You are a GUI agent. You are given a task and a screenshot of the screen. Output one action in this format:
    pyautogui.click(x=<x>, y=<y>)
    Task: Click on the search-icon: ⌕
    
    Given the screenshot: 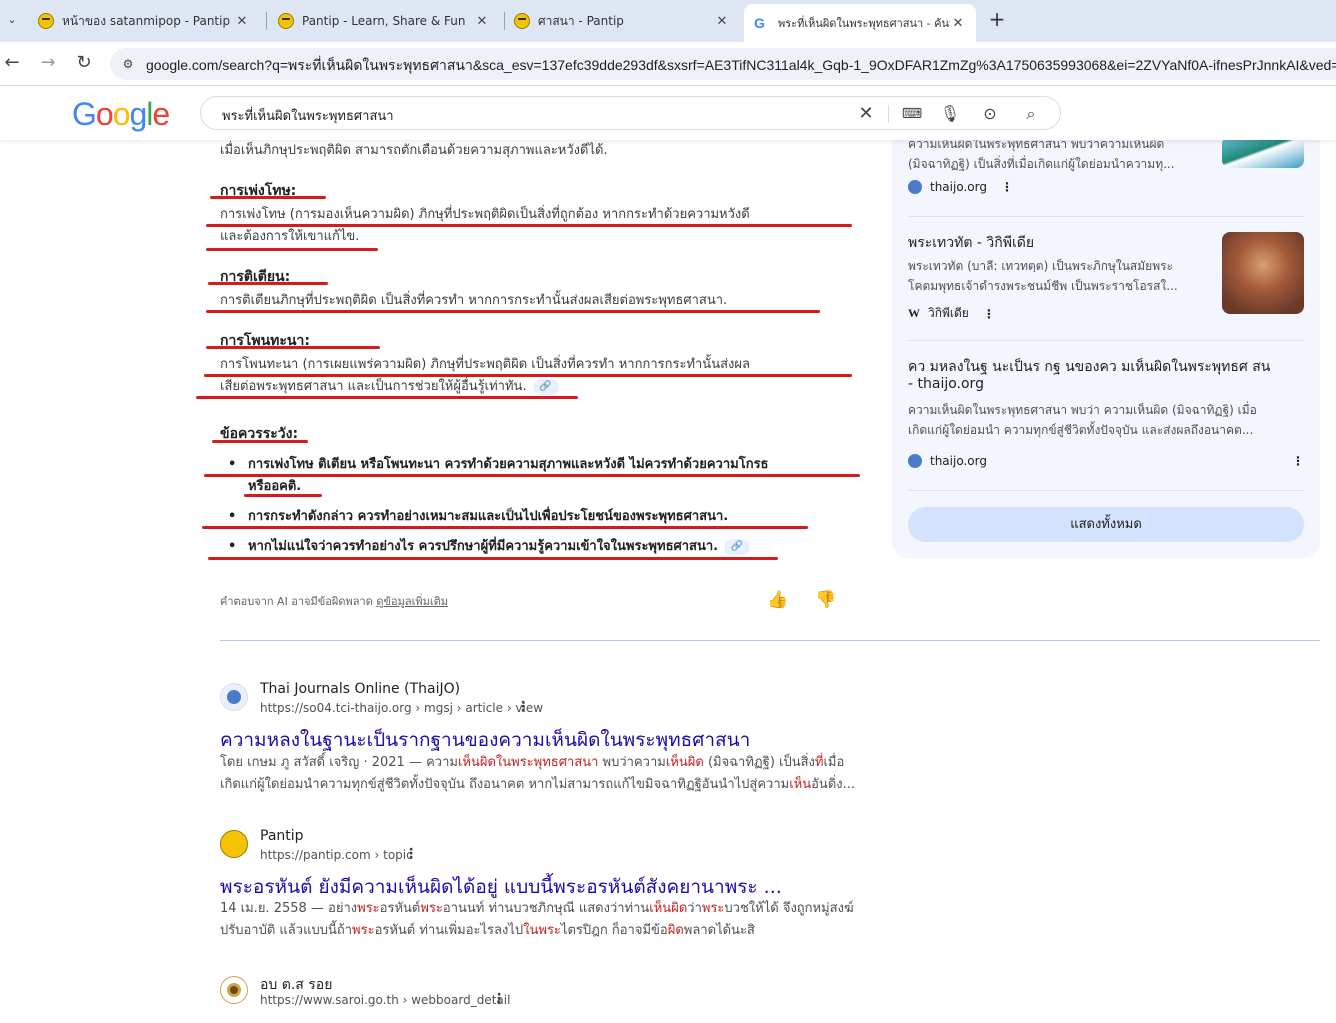 What is the action you would take?
    pyautogui.click(x=1031, y=114)
    